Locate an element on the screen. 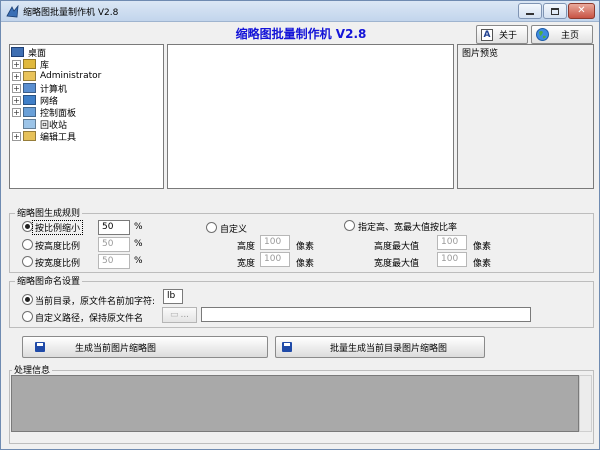  tree-item: + 网络 is located at coordinates (35, 100).